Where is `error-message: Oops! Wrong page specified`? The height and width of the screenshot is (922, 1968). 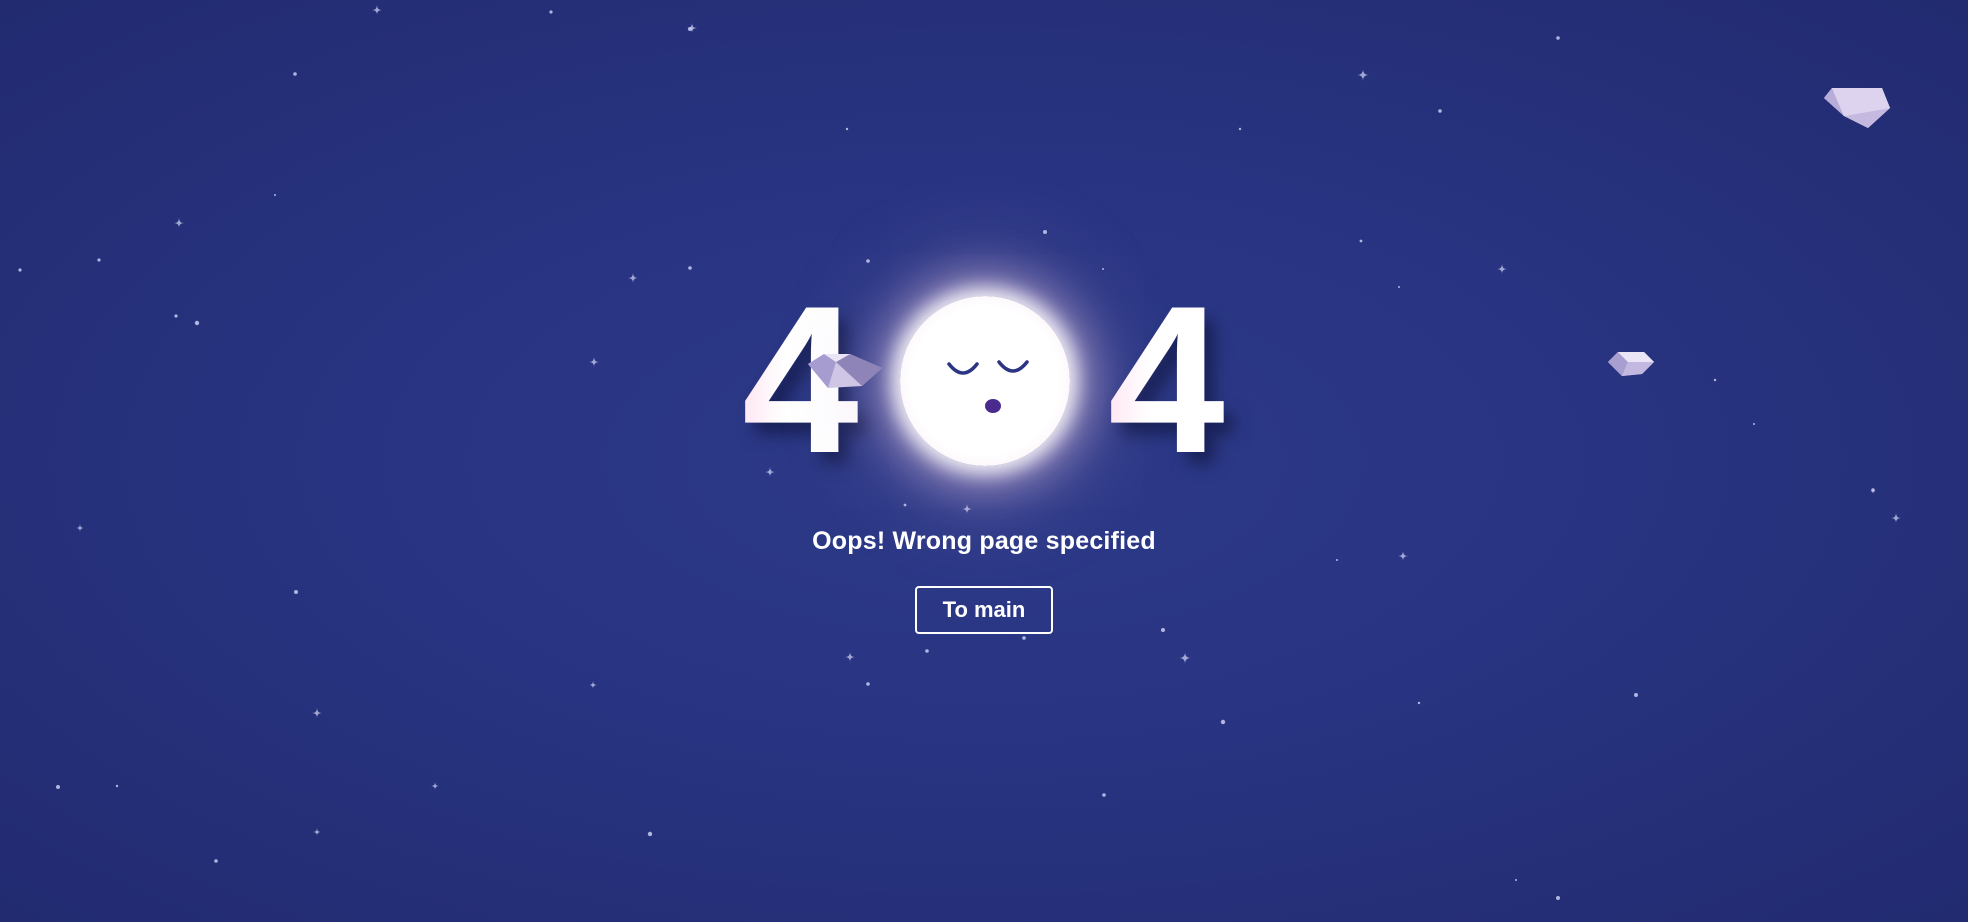
error-message: Oops! Wrong page specified is located at coordinates (984, 541).